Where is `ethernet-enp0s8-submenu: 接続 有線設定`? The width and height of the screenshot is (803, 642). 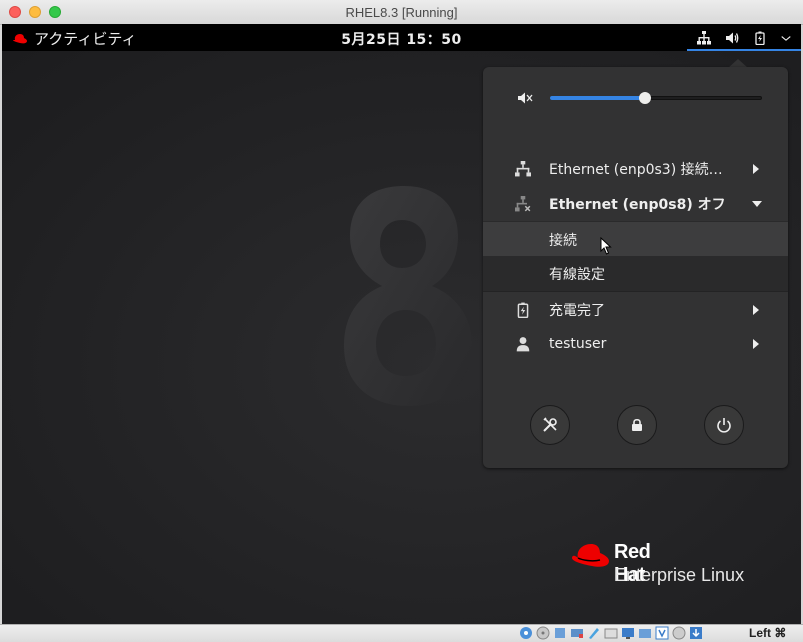
ethernet-enp0s8-submenu: 接続 有線設定 is located at coordinates (635, 256).